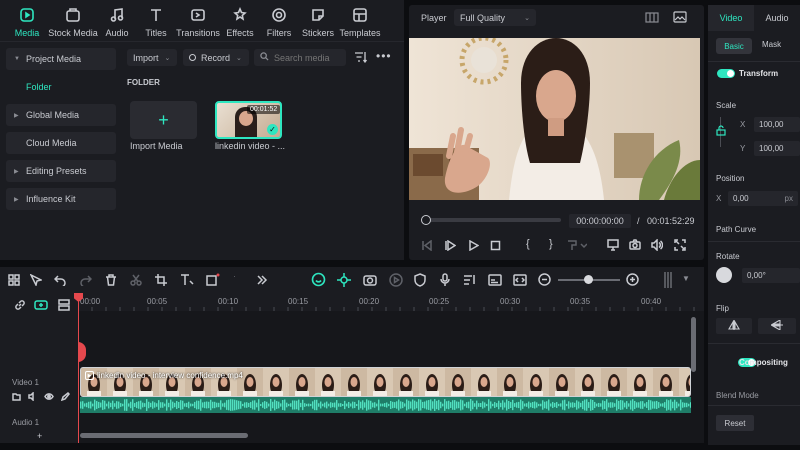 Image resolution: width=800 pixels, height=450 pixels. I want to click on track-folder-icon, so click(16, 397).